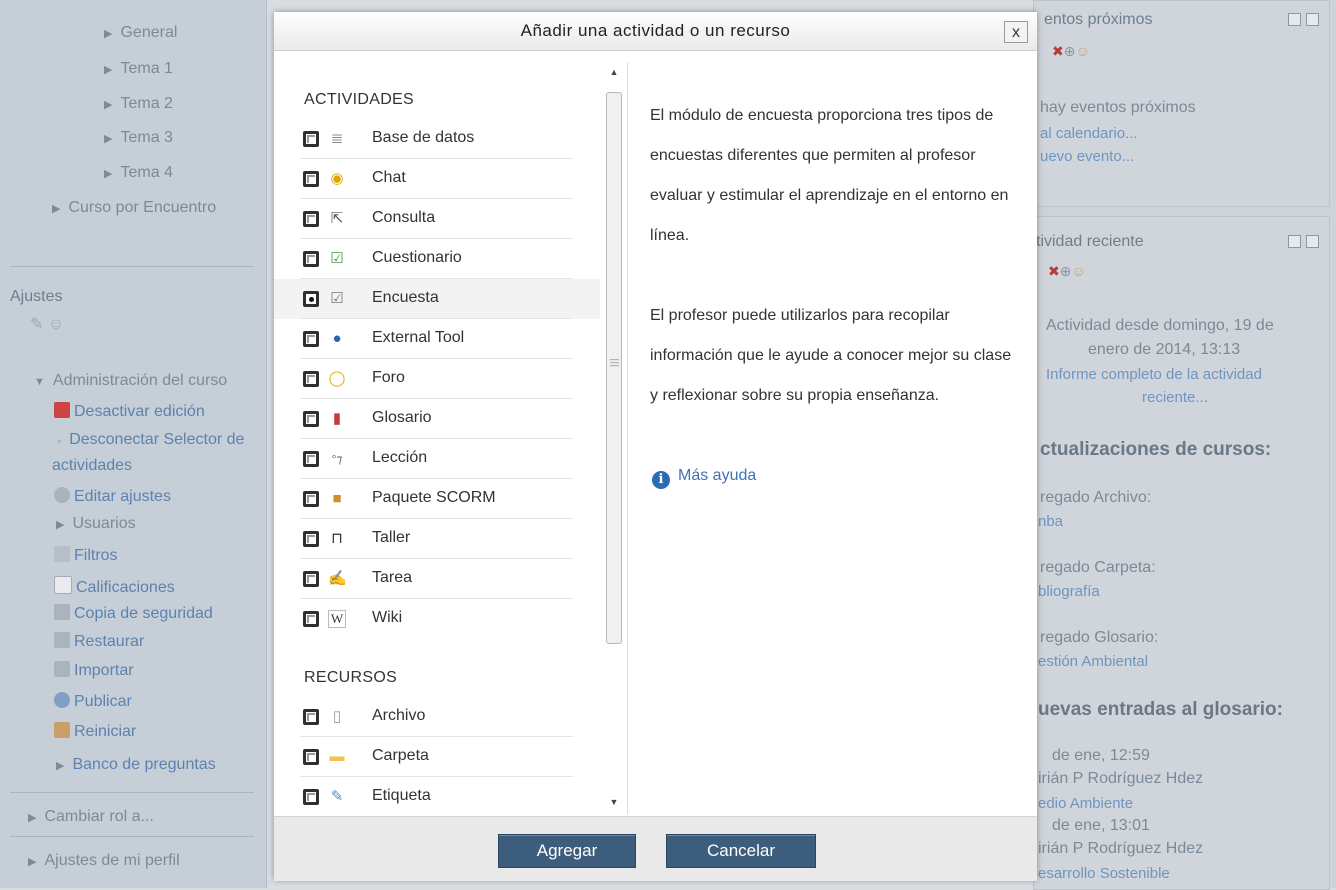 This screenshot has height=890, width=1336. I want to click on radio-button-selected, so click(311, 299).